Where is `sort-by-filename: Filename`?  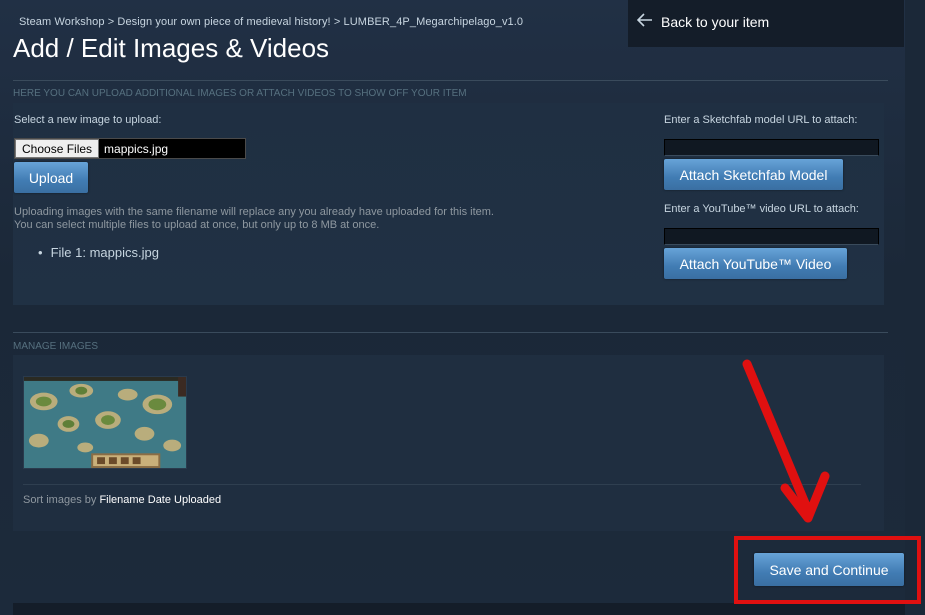 sort-by-filename: Filename is located at coordinates (121, 500).